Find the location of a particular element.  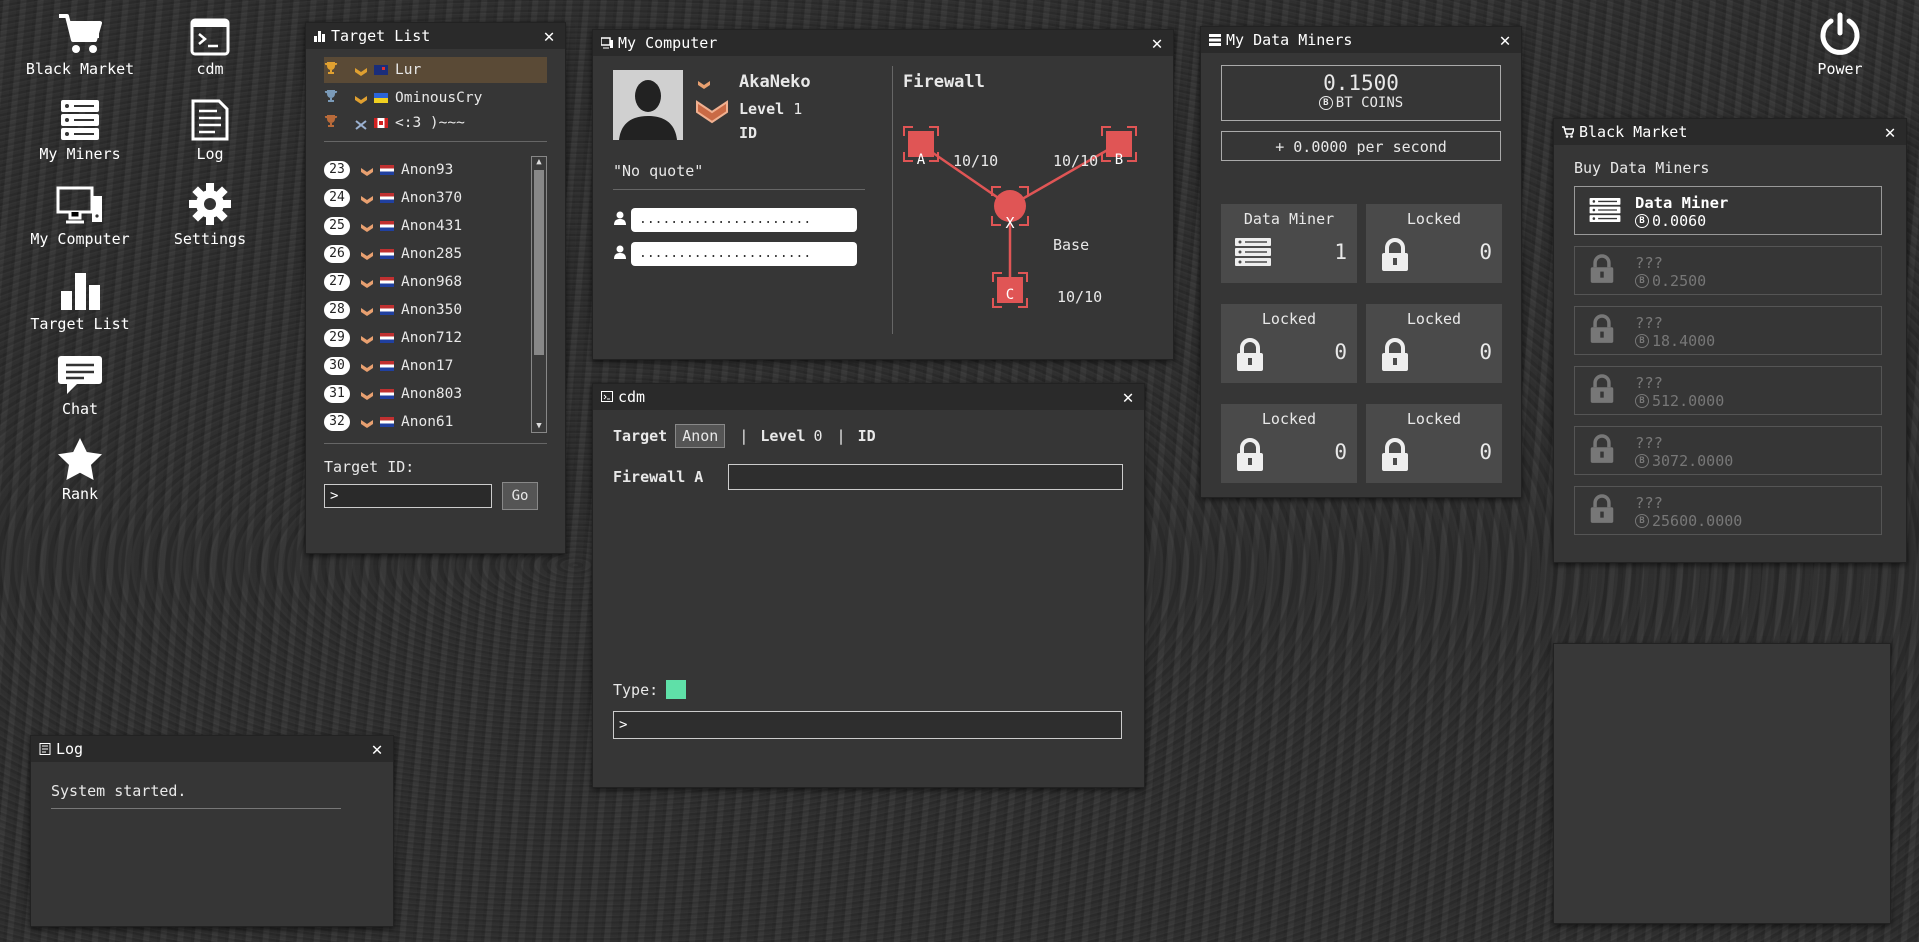

log-entry: System started. is located at coordinates (196, 795).